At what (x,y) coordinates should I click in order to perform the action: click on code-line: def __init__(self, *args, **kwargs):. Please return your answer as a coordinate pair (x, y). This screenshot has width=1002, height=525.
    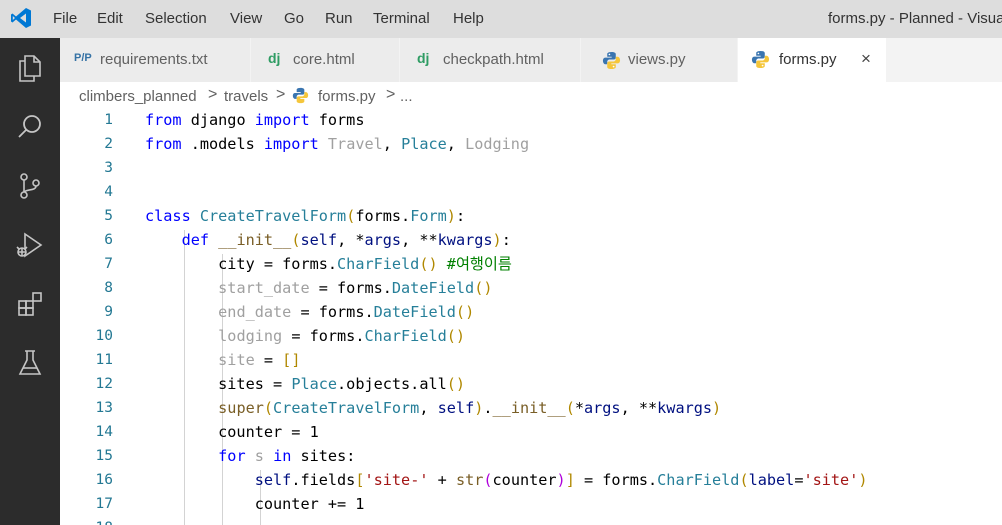
    Looking at the image, I should click on (346, 240).